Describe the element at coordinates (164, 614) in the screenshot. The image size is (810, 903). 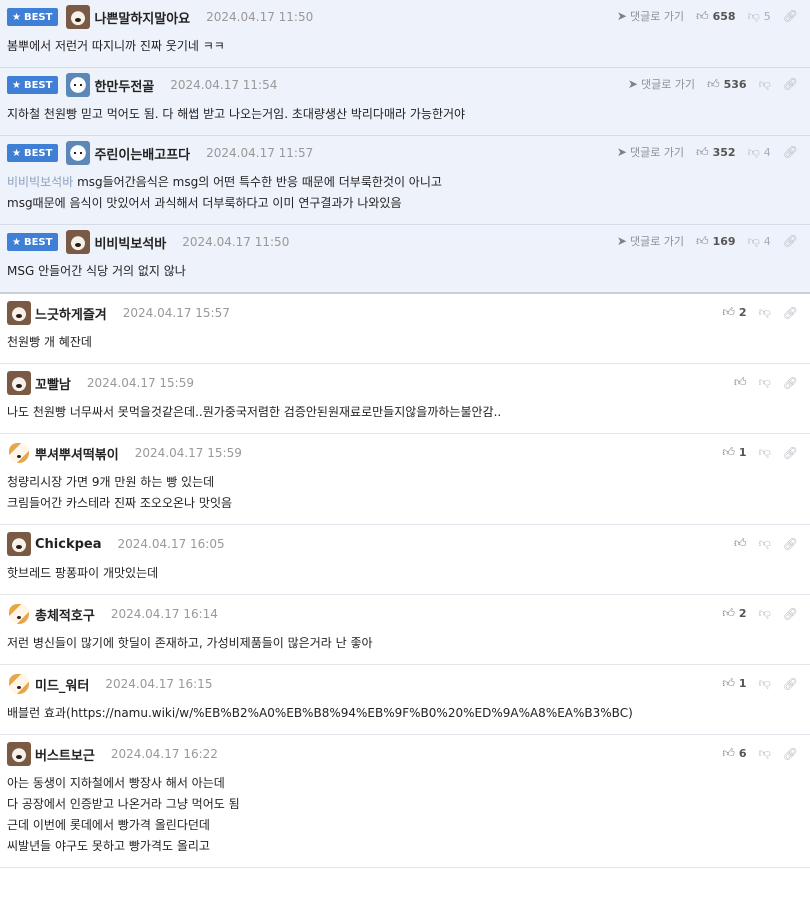
I see `timestamp: 2024.04.17 16:14` at that location.